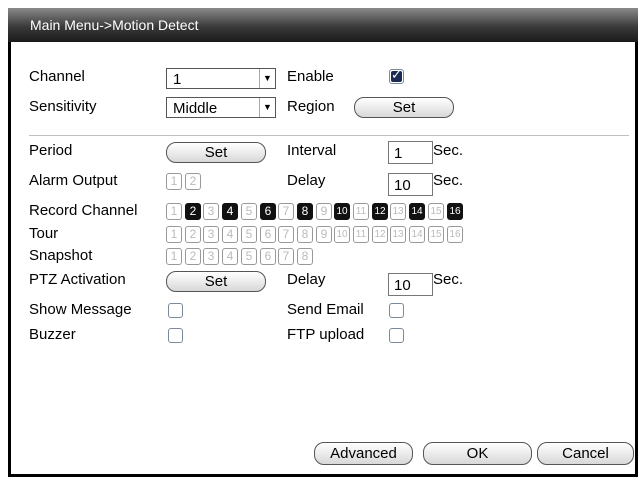  What do you see at coordinates (477, 453) in the screenshot?
I see `ok-button: OK` at bounding box center [477, 453].